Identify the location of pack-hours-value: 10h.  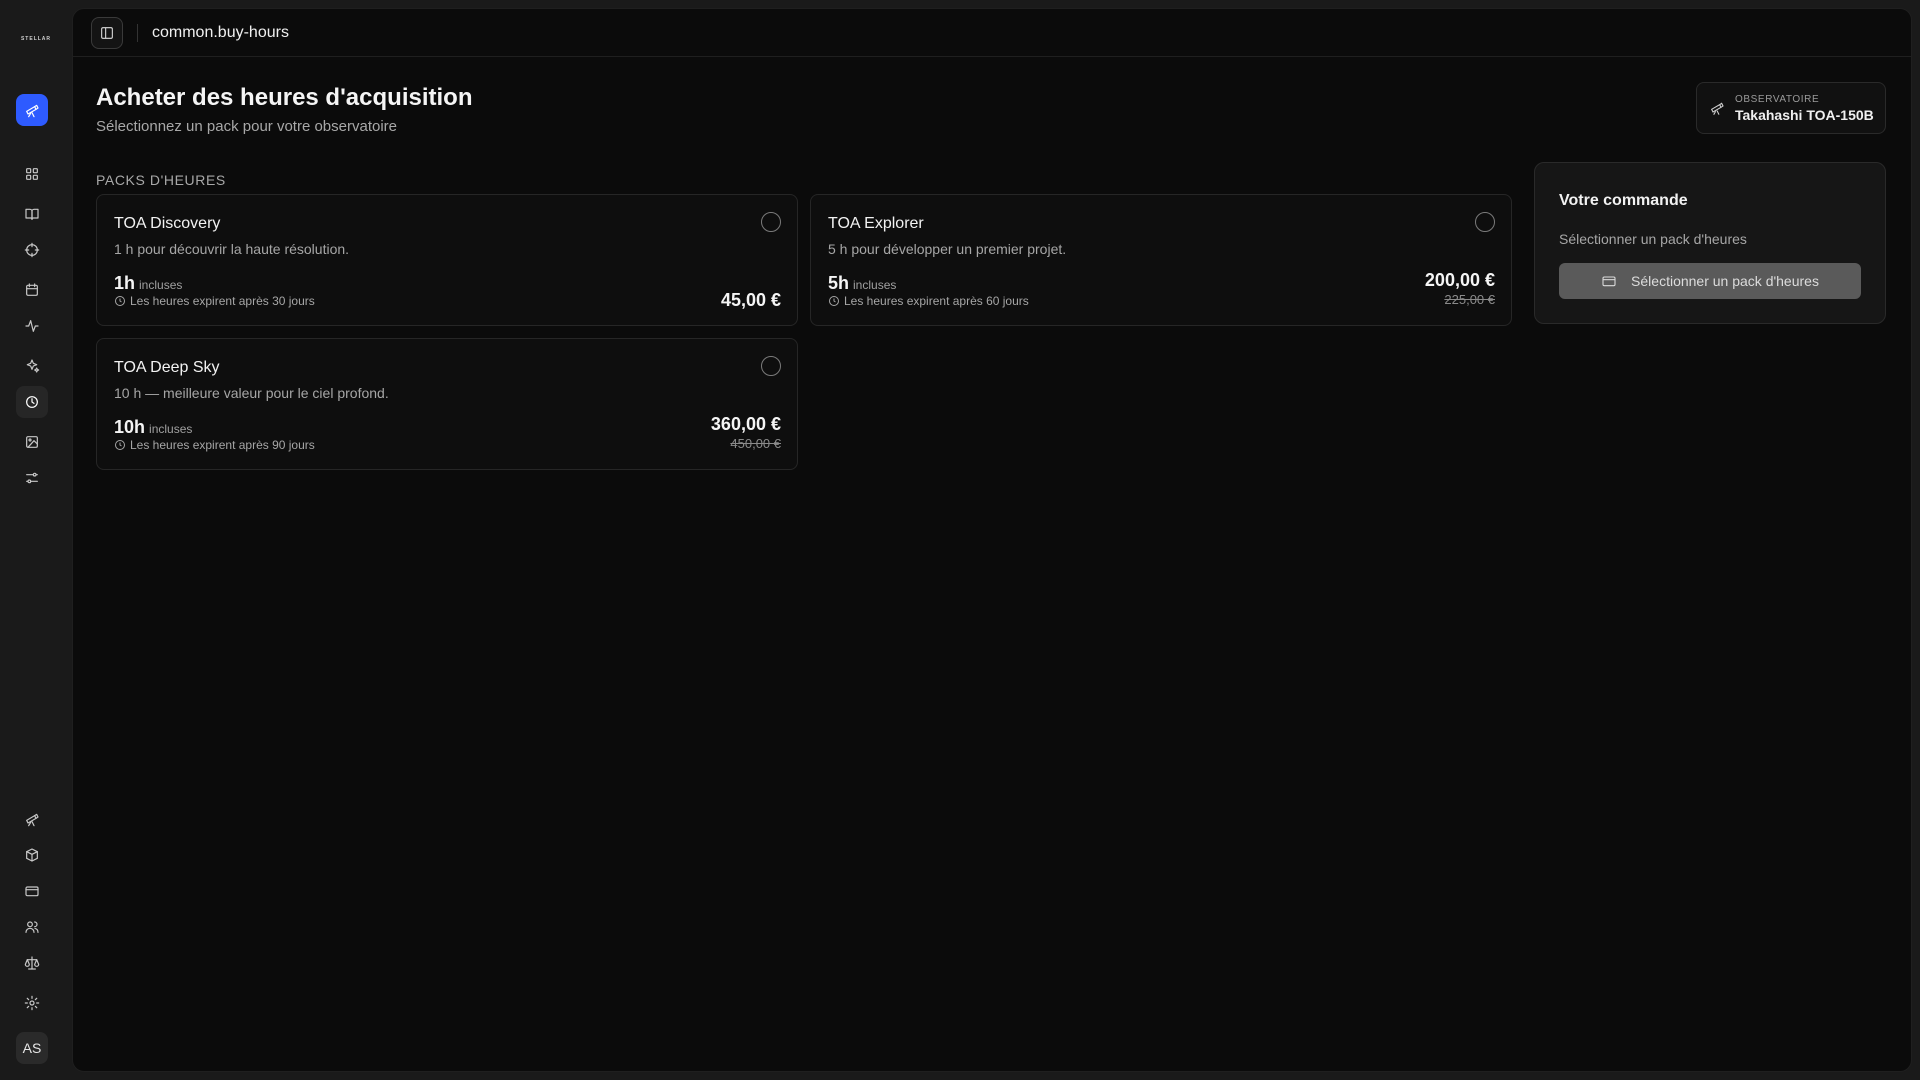
(130, 427).